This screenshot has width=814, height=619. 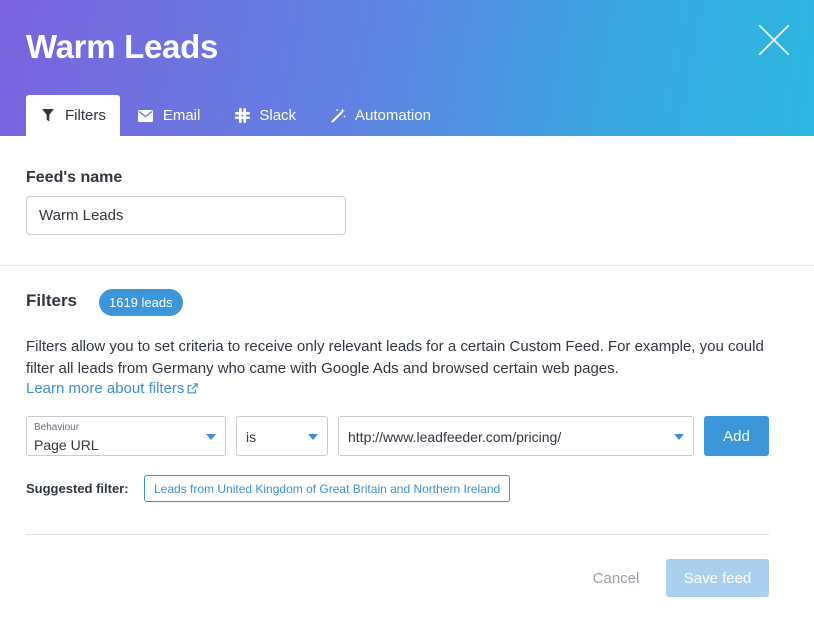 I want to click on suggested-filter-label: Suggested filter:, so click(x=77, y=488).